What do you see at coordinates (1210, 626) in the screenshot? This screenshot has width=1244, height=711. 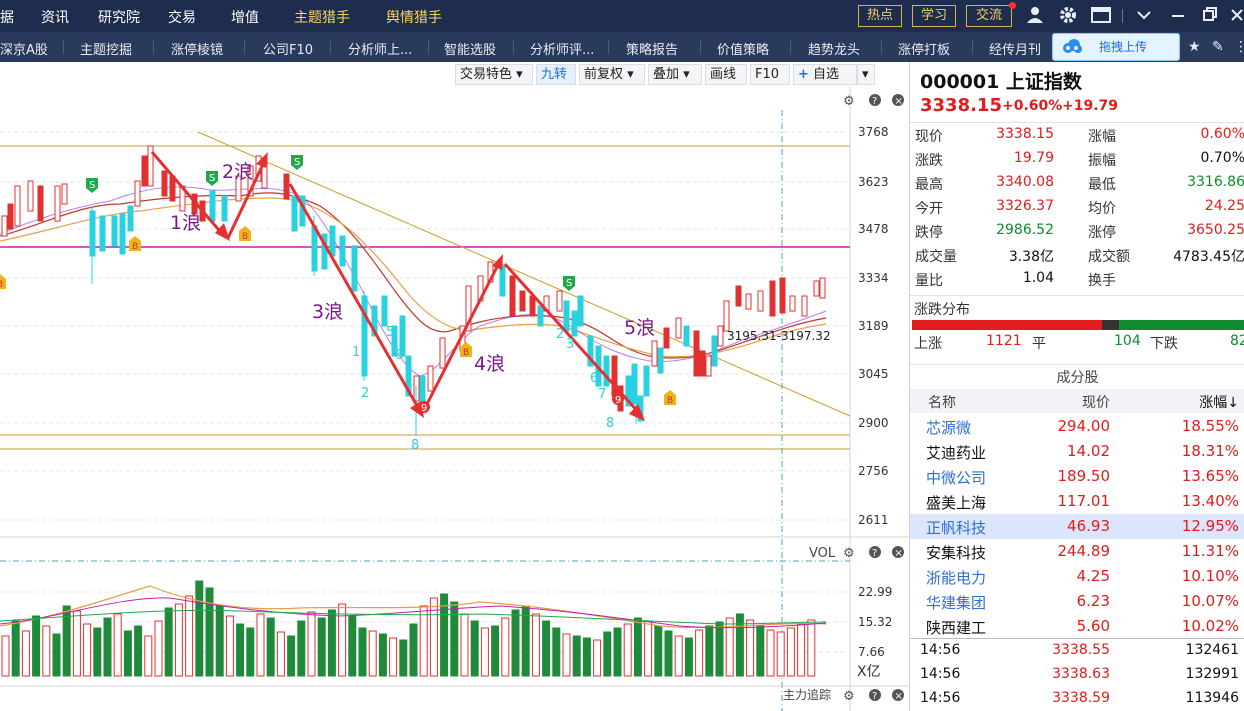 I see `constituent-change: 10.02%` at bounding box center [1210, 626].